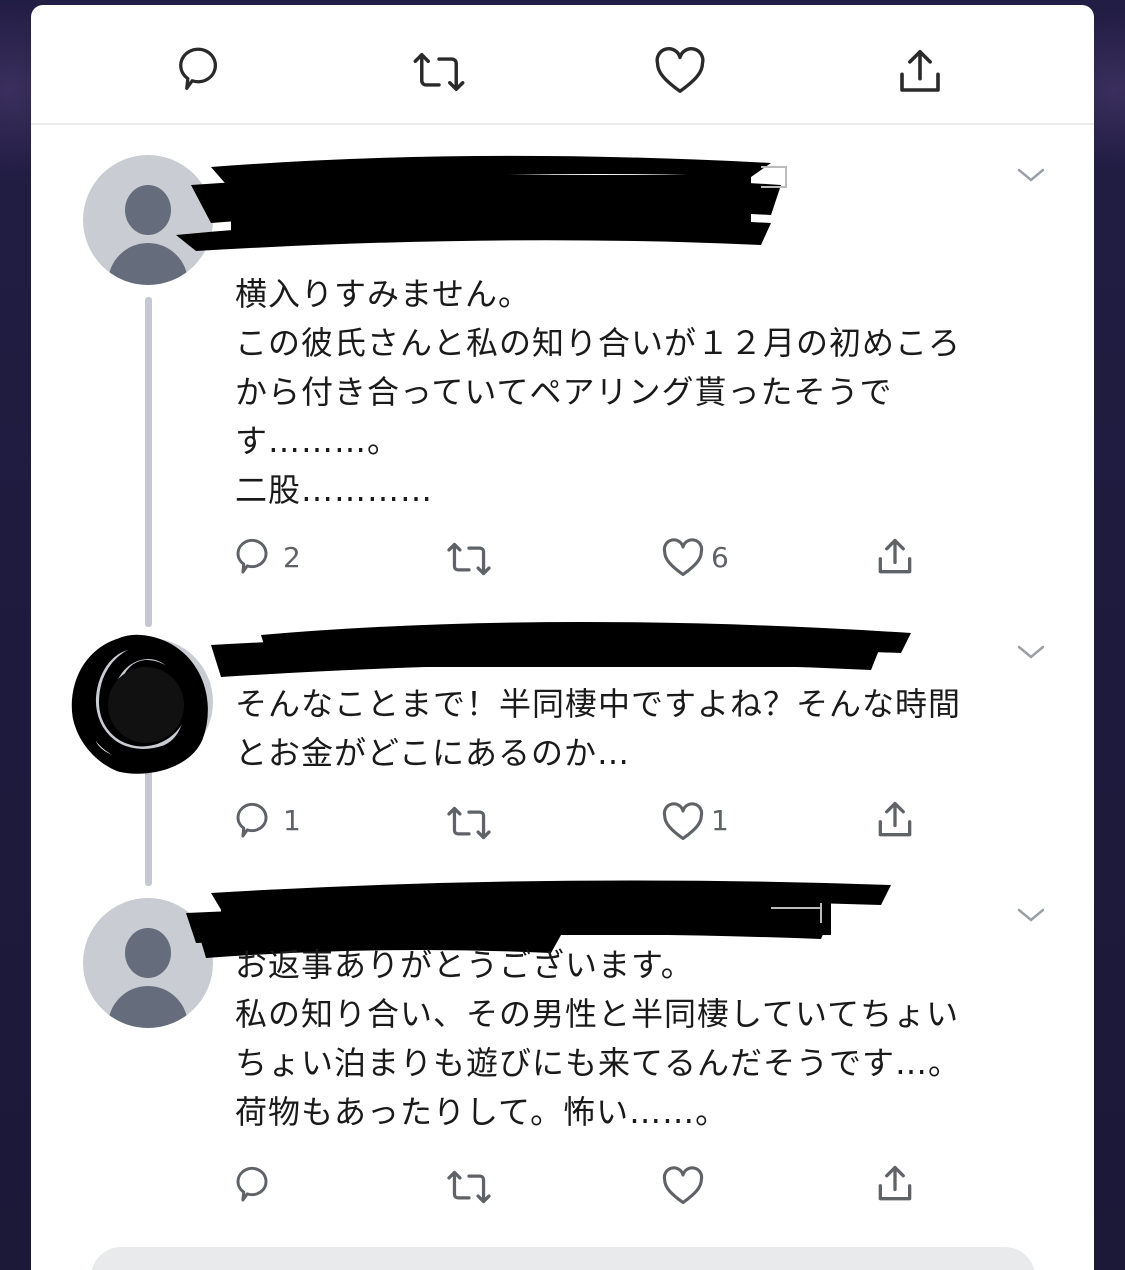 This screenshot has width=1125, height=1270. What do you see at coordinates (563, 1258) in the screenshot?
I see `reply-input-bar` at bounding box center [563, 1258].